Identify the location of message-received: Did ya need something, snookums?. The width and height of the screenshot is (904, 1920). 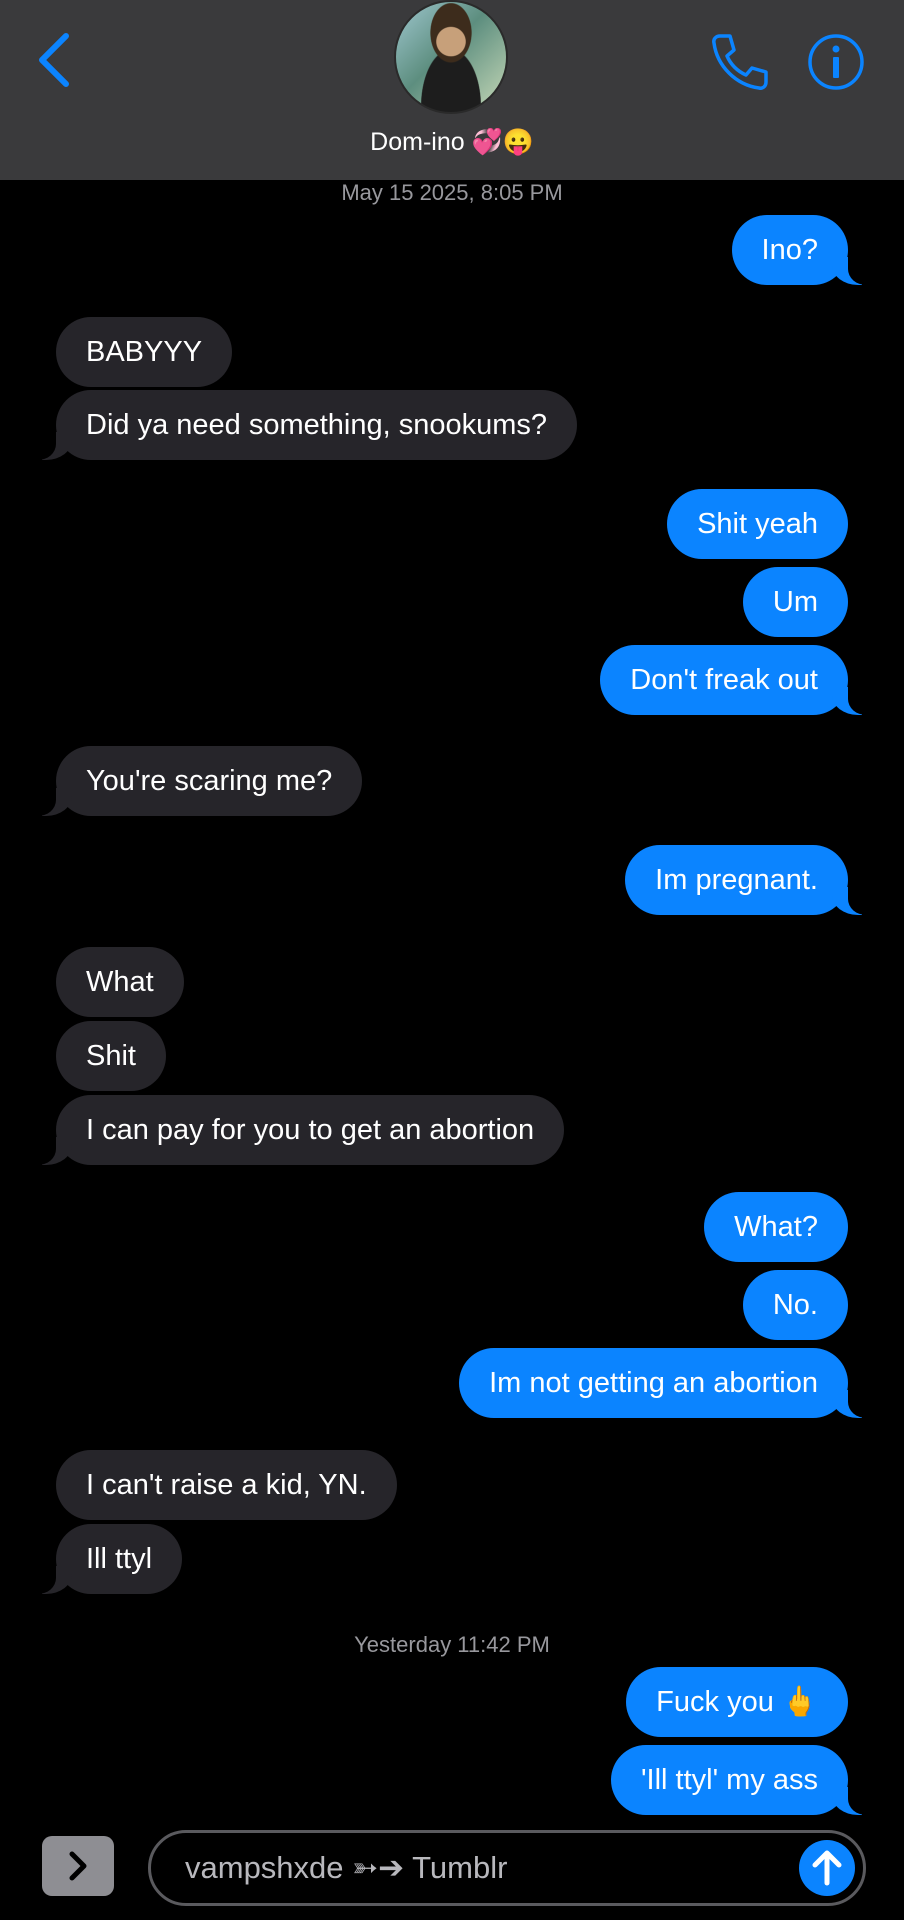
(301, 425).